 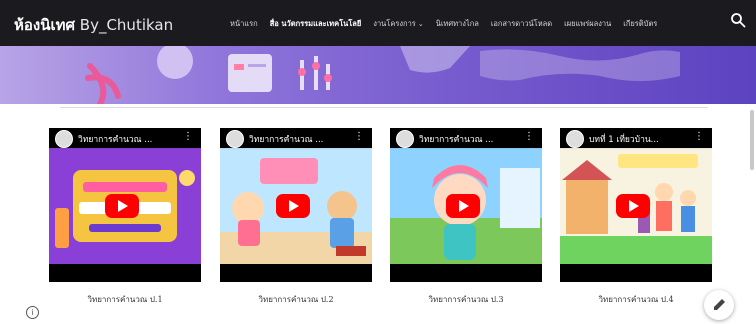 What do you see at coordinates (636, 299) in the screenshot?
I see `video-caption: วิทยาการคำนวณ ป.4` at bounding box center [636, 299].